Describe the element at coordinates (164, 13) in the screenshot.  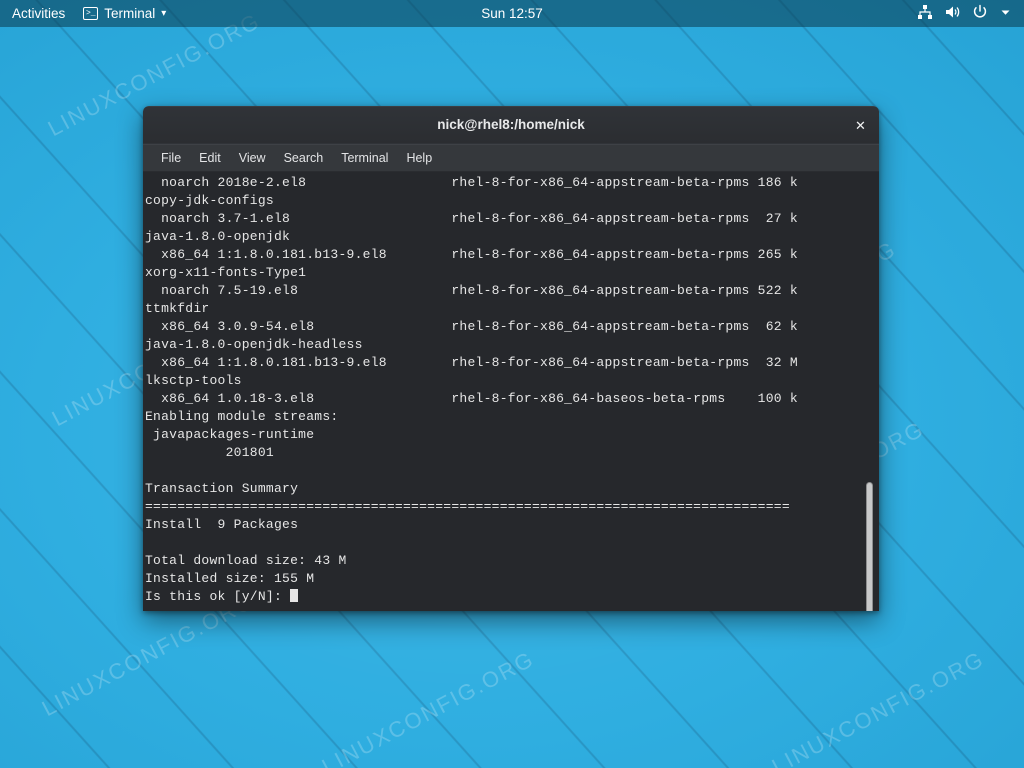
I see `chevron-down-icon: ▾` at that location.